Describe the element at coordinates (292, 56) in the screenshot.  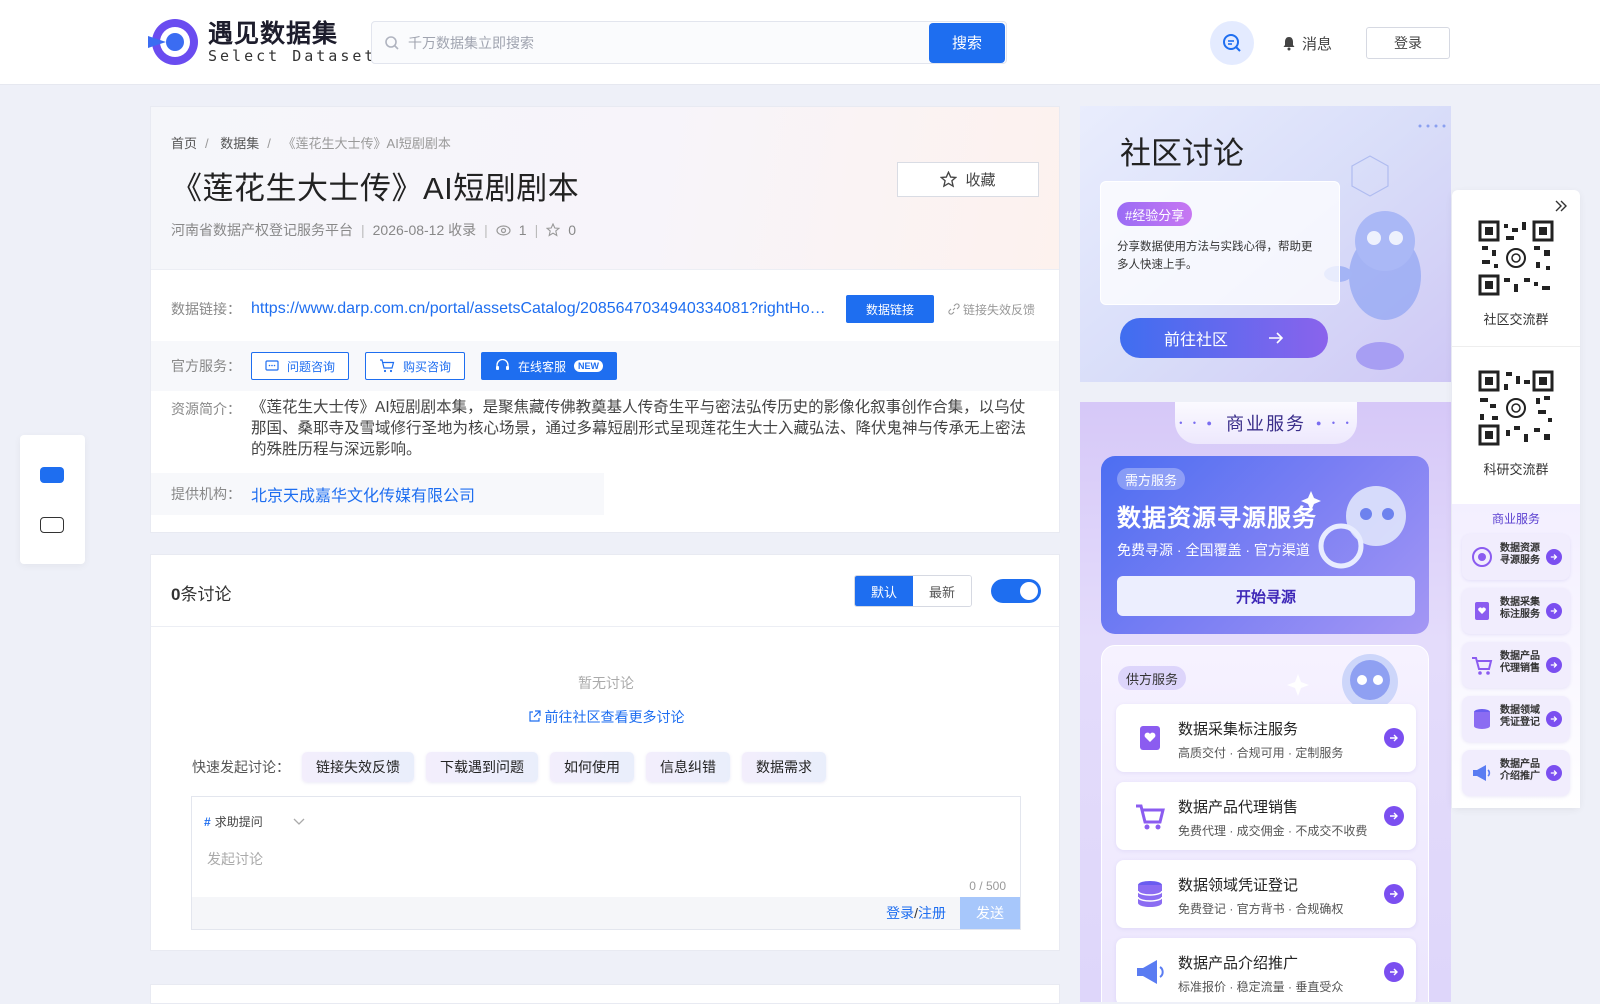
I see `logo-name-en: Select Dataset` at that location.